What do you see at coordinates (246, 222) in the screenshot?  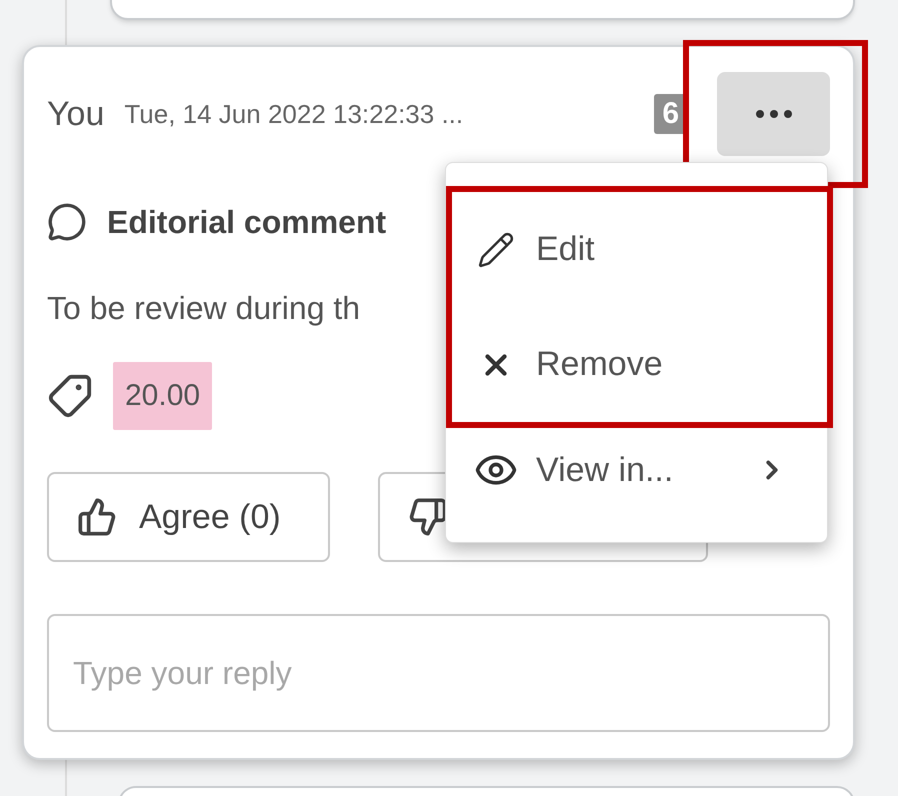 I see `comment-type: Editorial comment` at bounding box center [246, 222].